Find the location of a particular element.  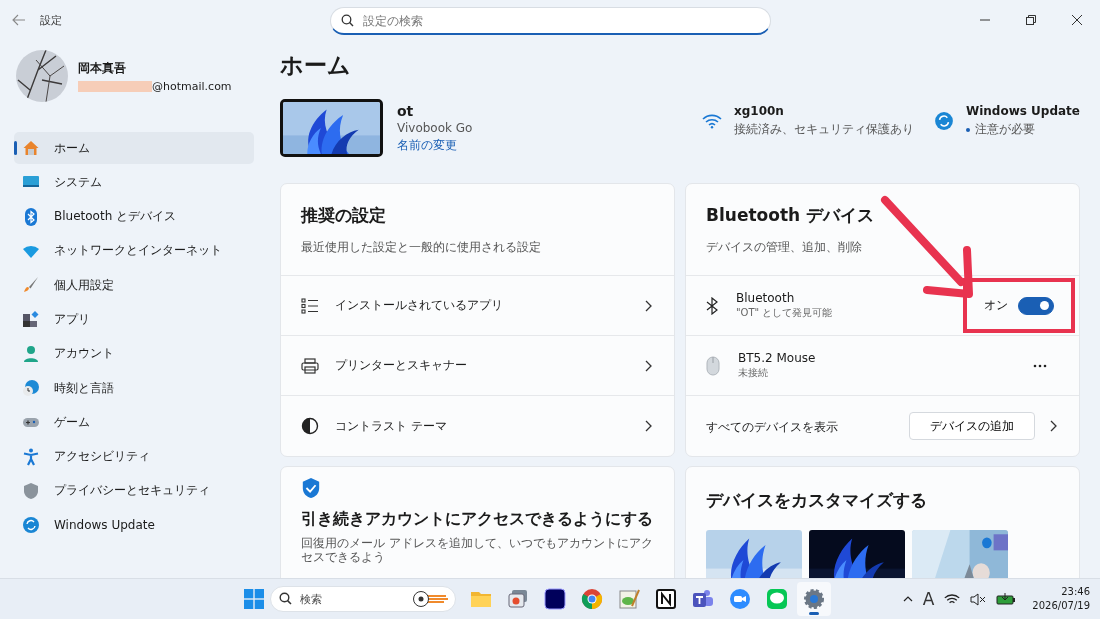

nav-item: アカウント is located at coordinates (134, 353).